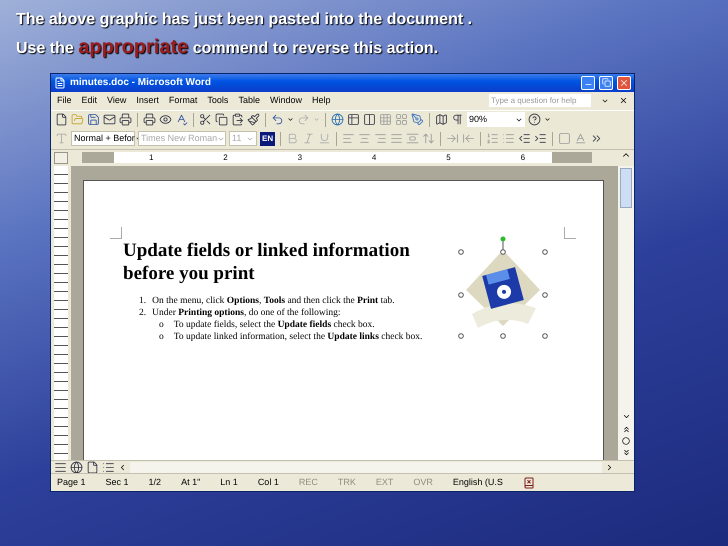 The image size is (728, 546). Describe the element at coordinates (626, 429) in the screenshot. I see `previous-page-icon` at that location.